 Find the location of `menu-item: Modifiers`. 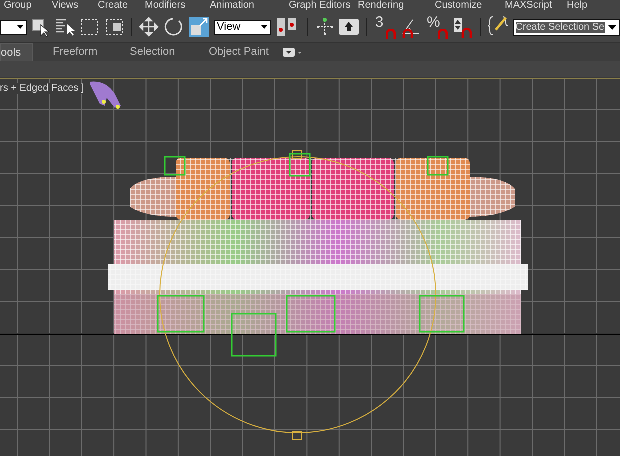

menu-item: Modifiers is located at coordinates (165, 6).